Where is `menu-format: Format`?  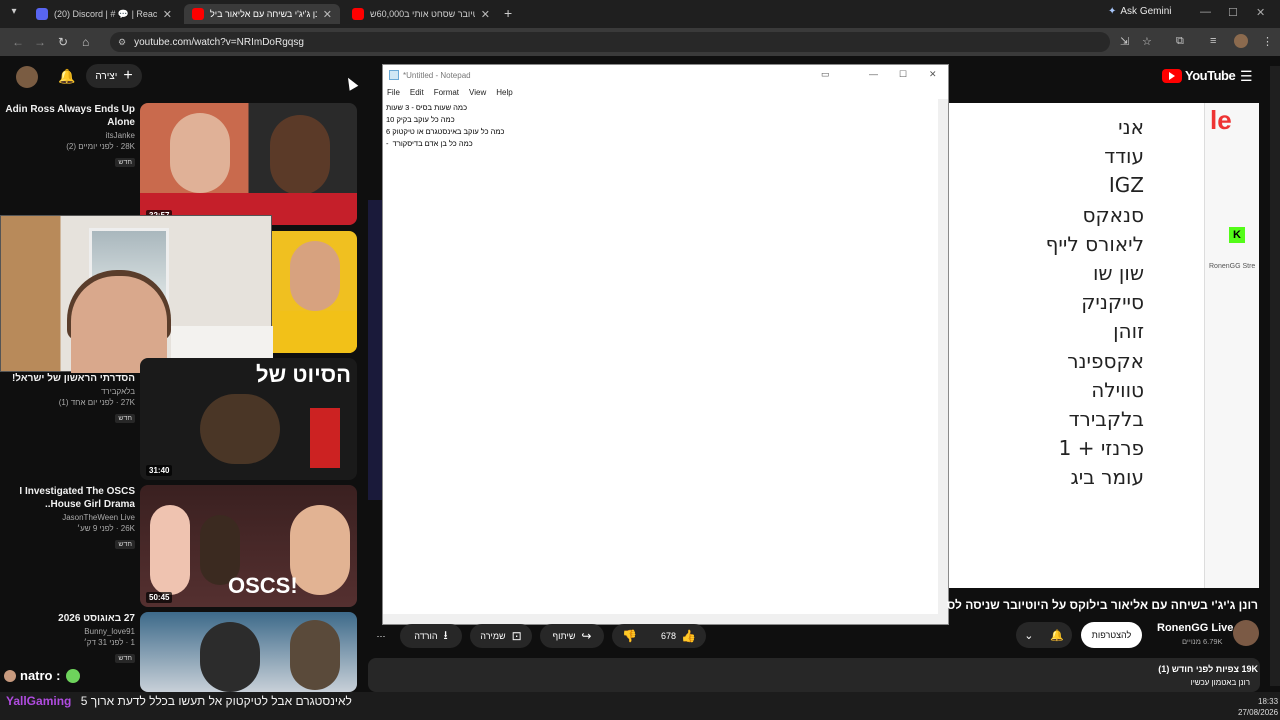 menu-format: Format is located at coordinates (446, 92).